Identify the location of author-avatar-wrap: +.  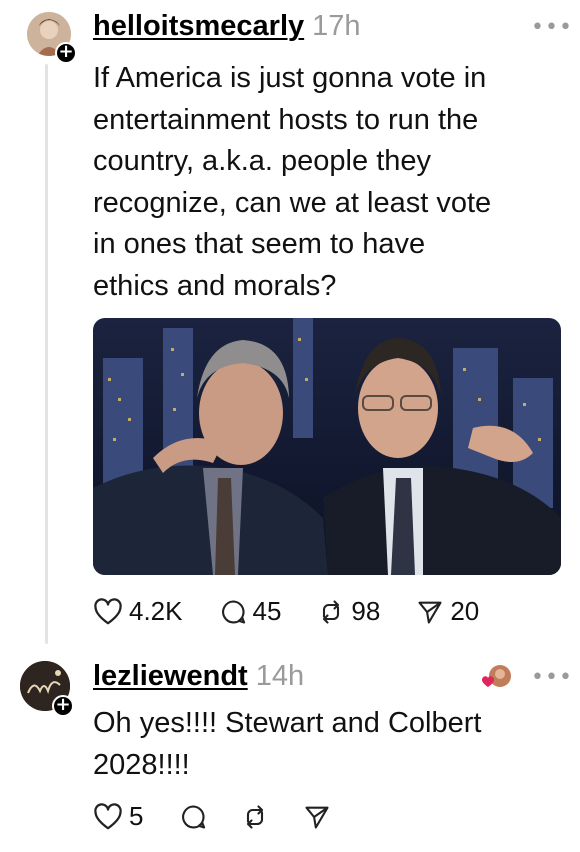
(52, 38).